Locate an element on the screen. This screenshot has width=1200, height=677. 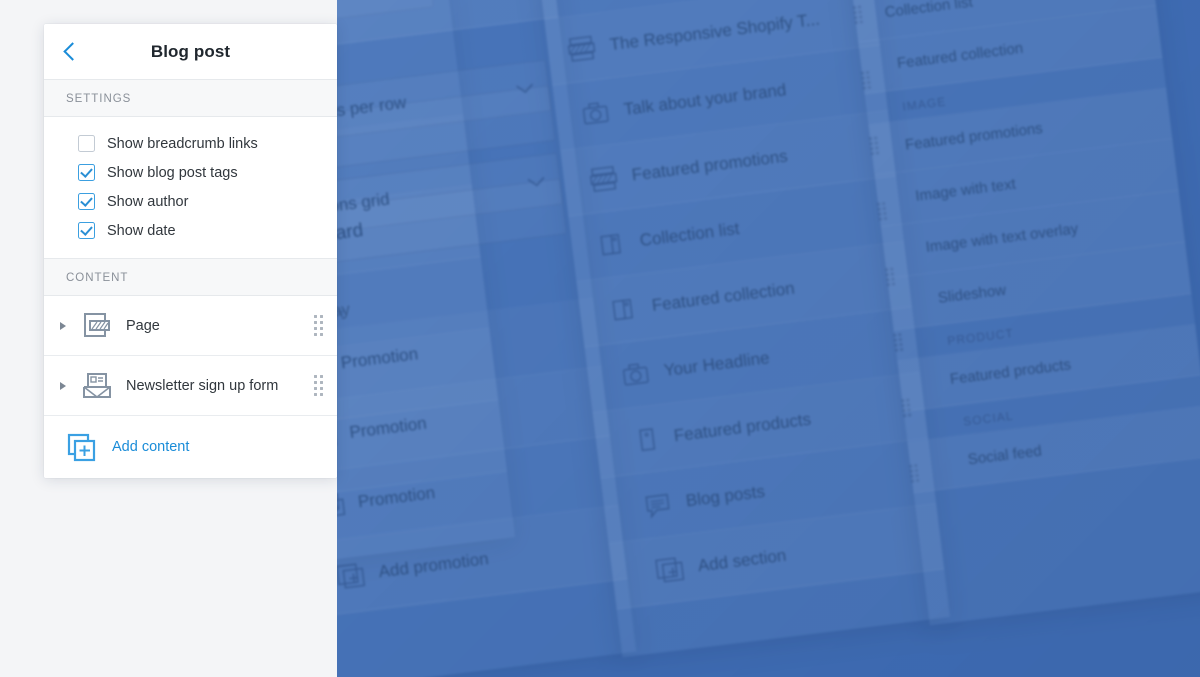
card-header: Blog post is located at coordinates (190, 52).